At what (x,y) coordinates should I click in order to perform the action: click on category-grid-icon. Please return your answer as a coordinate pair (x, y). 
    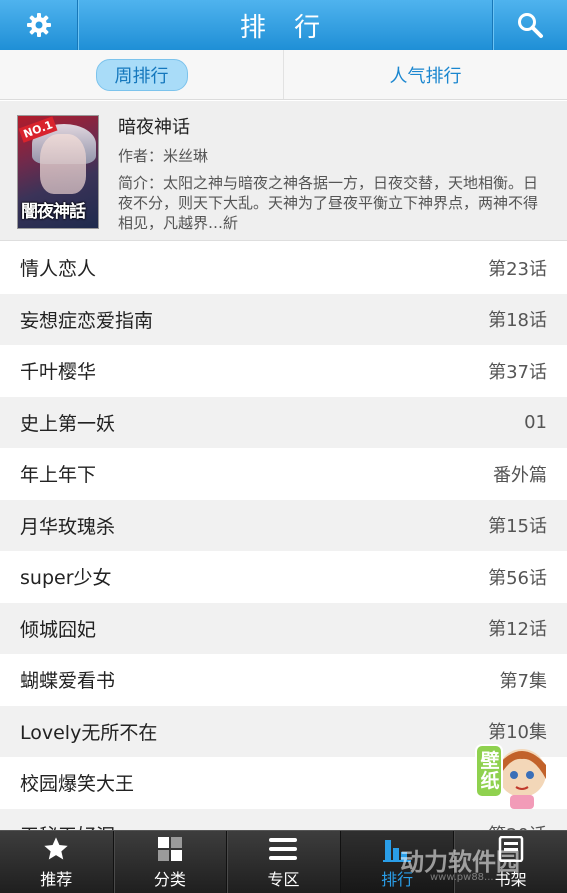
    Looking at the image, I should click on (169, 848).